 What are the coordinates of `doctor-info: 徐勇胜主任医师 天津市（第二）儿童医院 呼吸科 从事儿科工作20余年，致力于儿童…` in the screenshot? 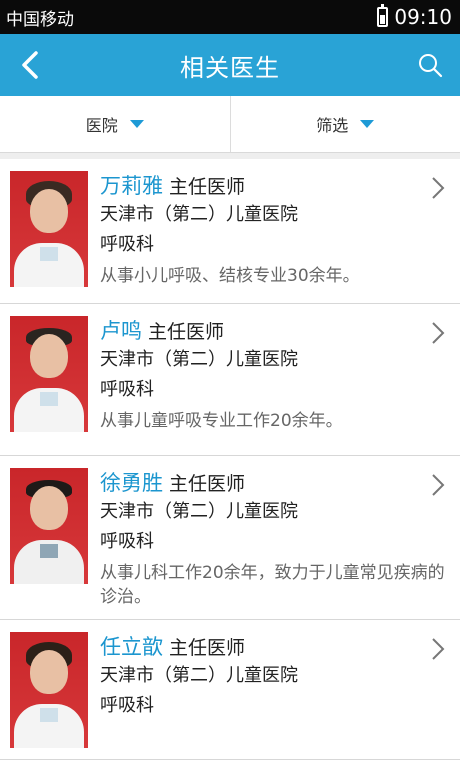 It's located at (275, 537).